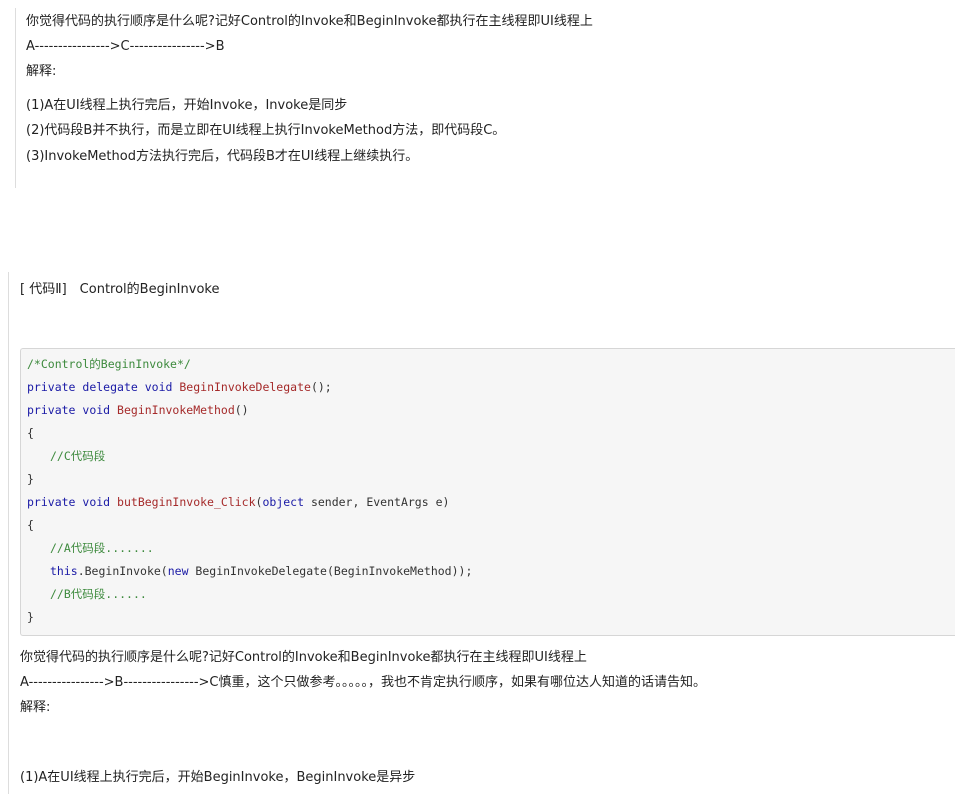  Describe the element at coordinates (176, 410) in the screenshot. I see `code-function-name: BeginInvokeMethod` at that location.